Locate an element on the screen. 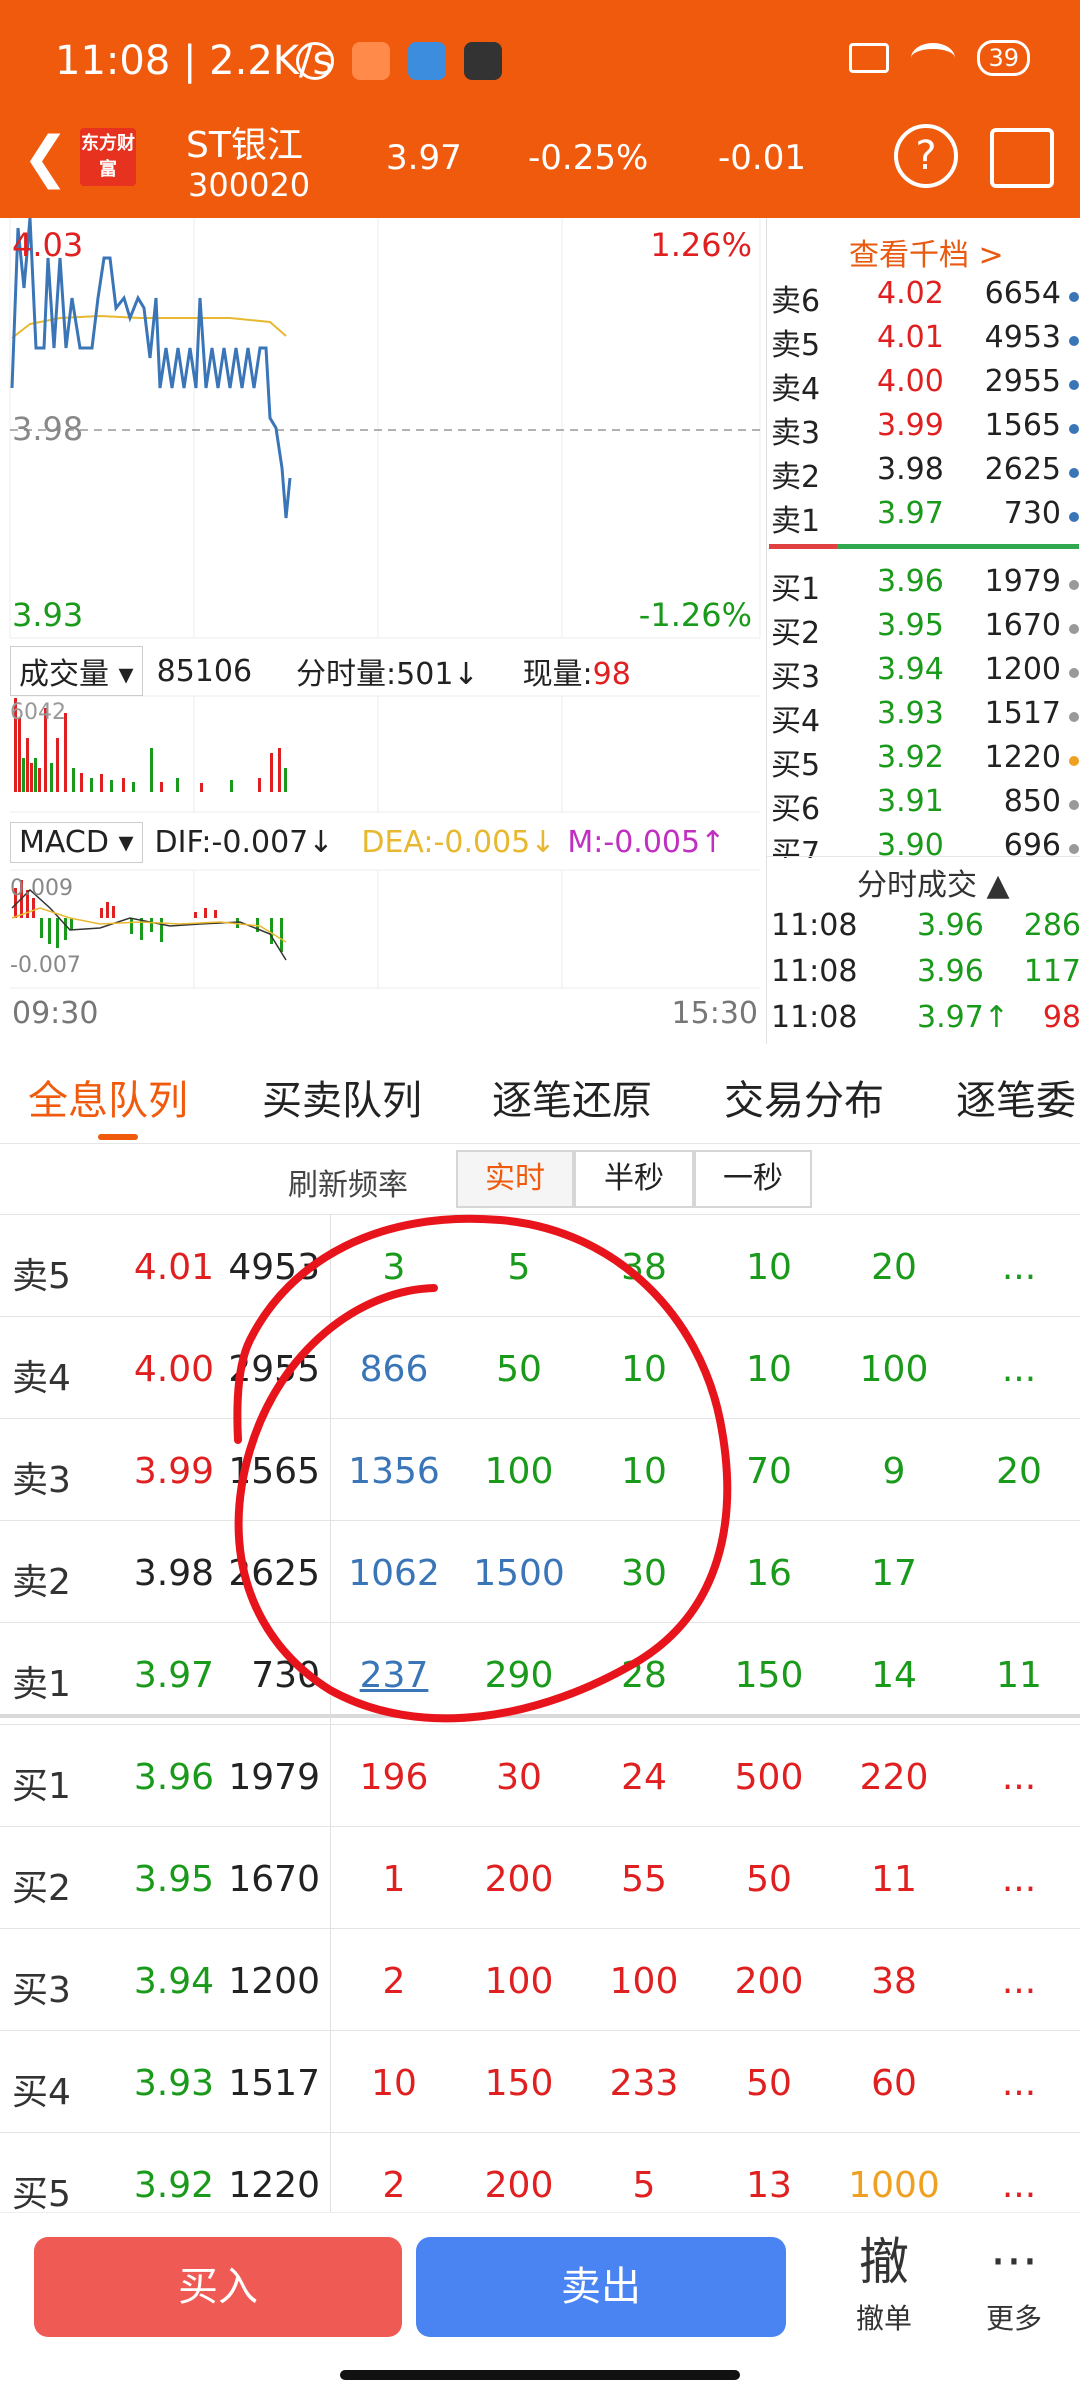 This screenshot has width=1080, height=2400. volume-selector: 成交量 ▾ is located at coordinates (76, 671).